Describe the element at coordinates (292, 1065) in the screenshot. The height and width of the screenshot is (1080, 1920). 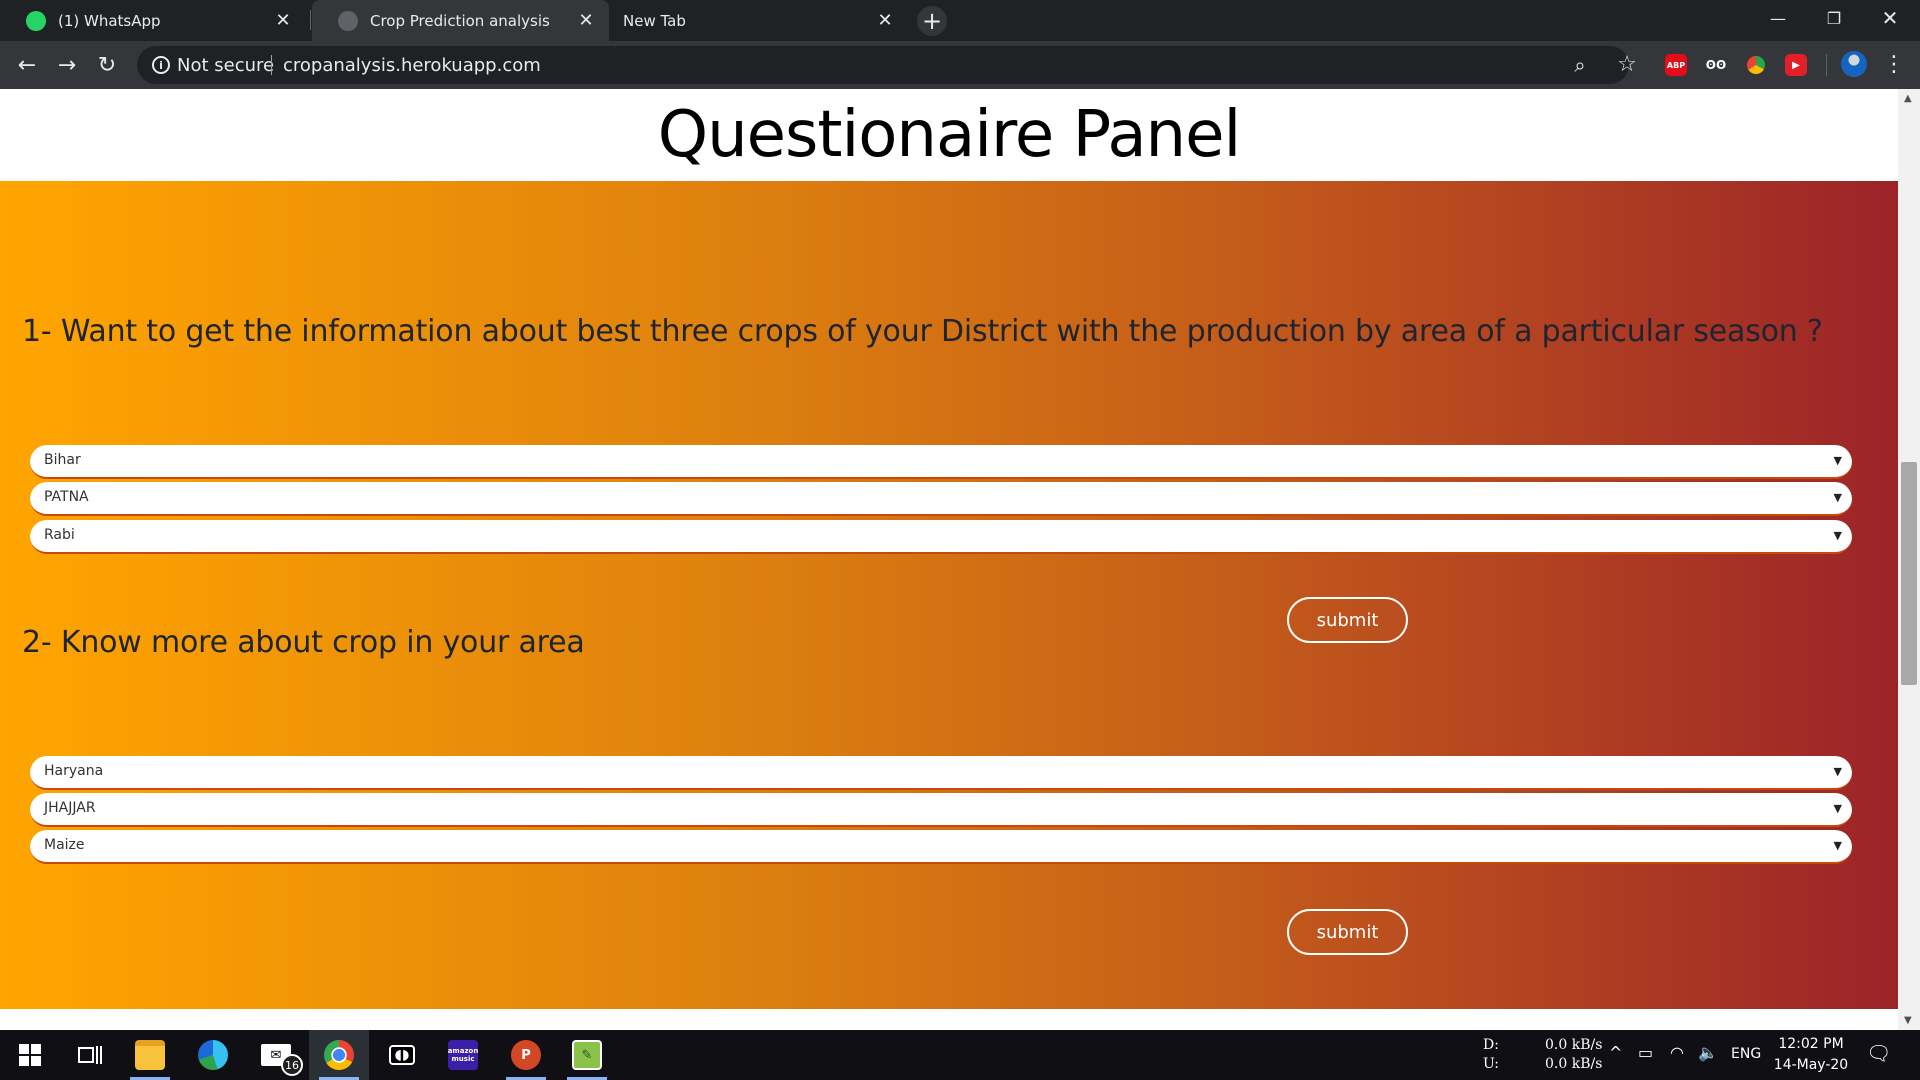
I see `mail-badge: 16` at that location.